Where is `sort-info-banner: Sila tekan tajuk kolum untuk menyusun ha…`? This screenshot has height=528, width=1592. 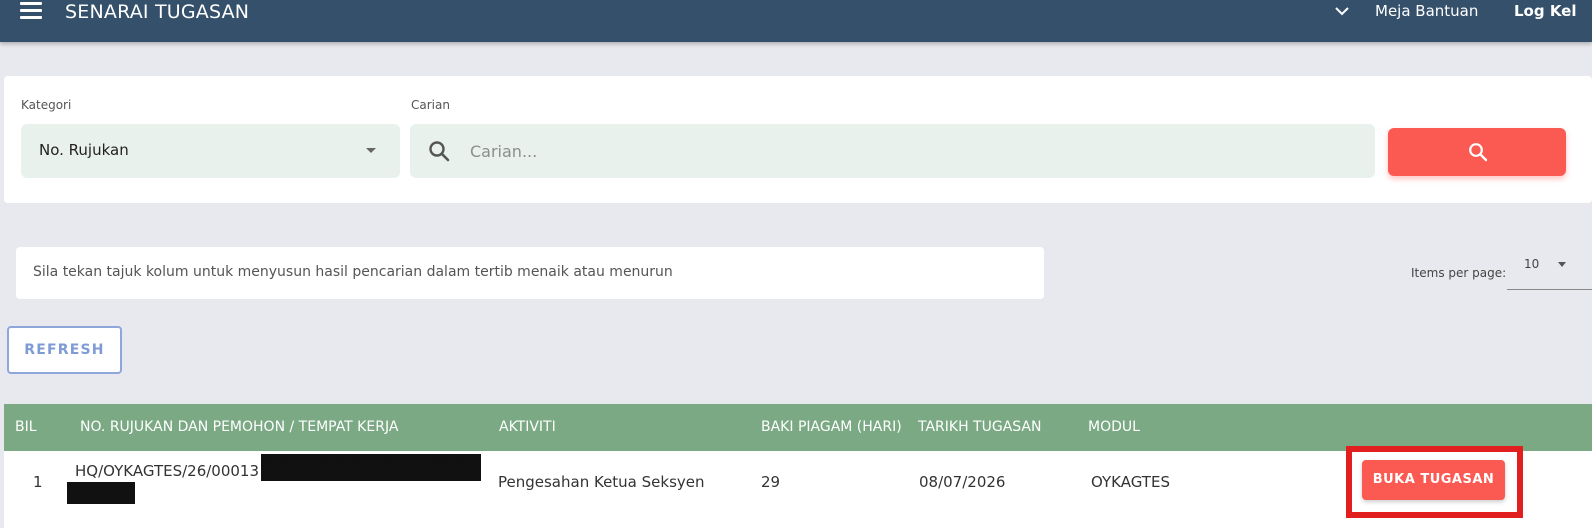
sort-info-banner: Sila tekan tajuk kolum untuk menyusun ha… is located at coordinates (530, 273).